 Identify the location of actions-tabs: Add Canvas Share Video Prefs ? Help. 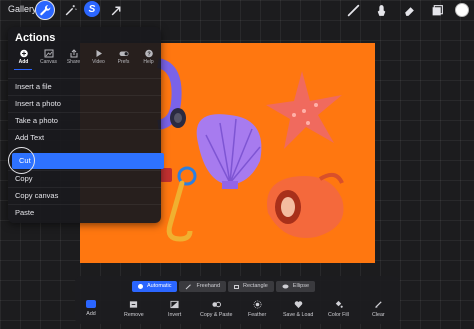
(86, 59).